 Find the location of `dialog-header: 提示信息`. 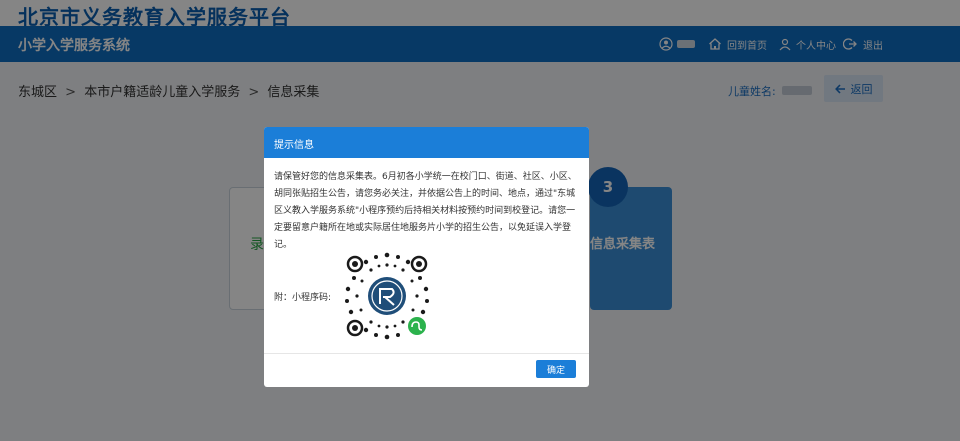

dialog-header: 提示信息 is located at coordinates (426, 142).